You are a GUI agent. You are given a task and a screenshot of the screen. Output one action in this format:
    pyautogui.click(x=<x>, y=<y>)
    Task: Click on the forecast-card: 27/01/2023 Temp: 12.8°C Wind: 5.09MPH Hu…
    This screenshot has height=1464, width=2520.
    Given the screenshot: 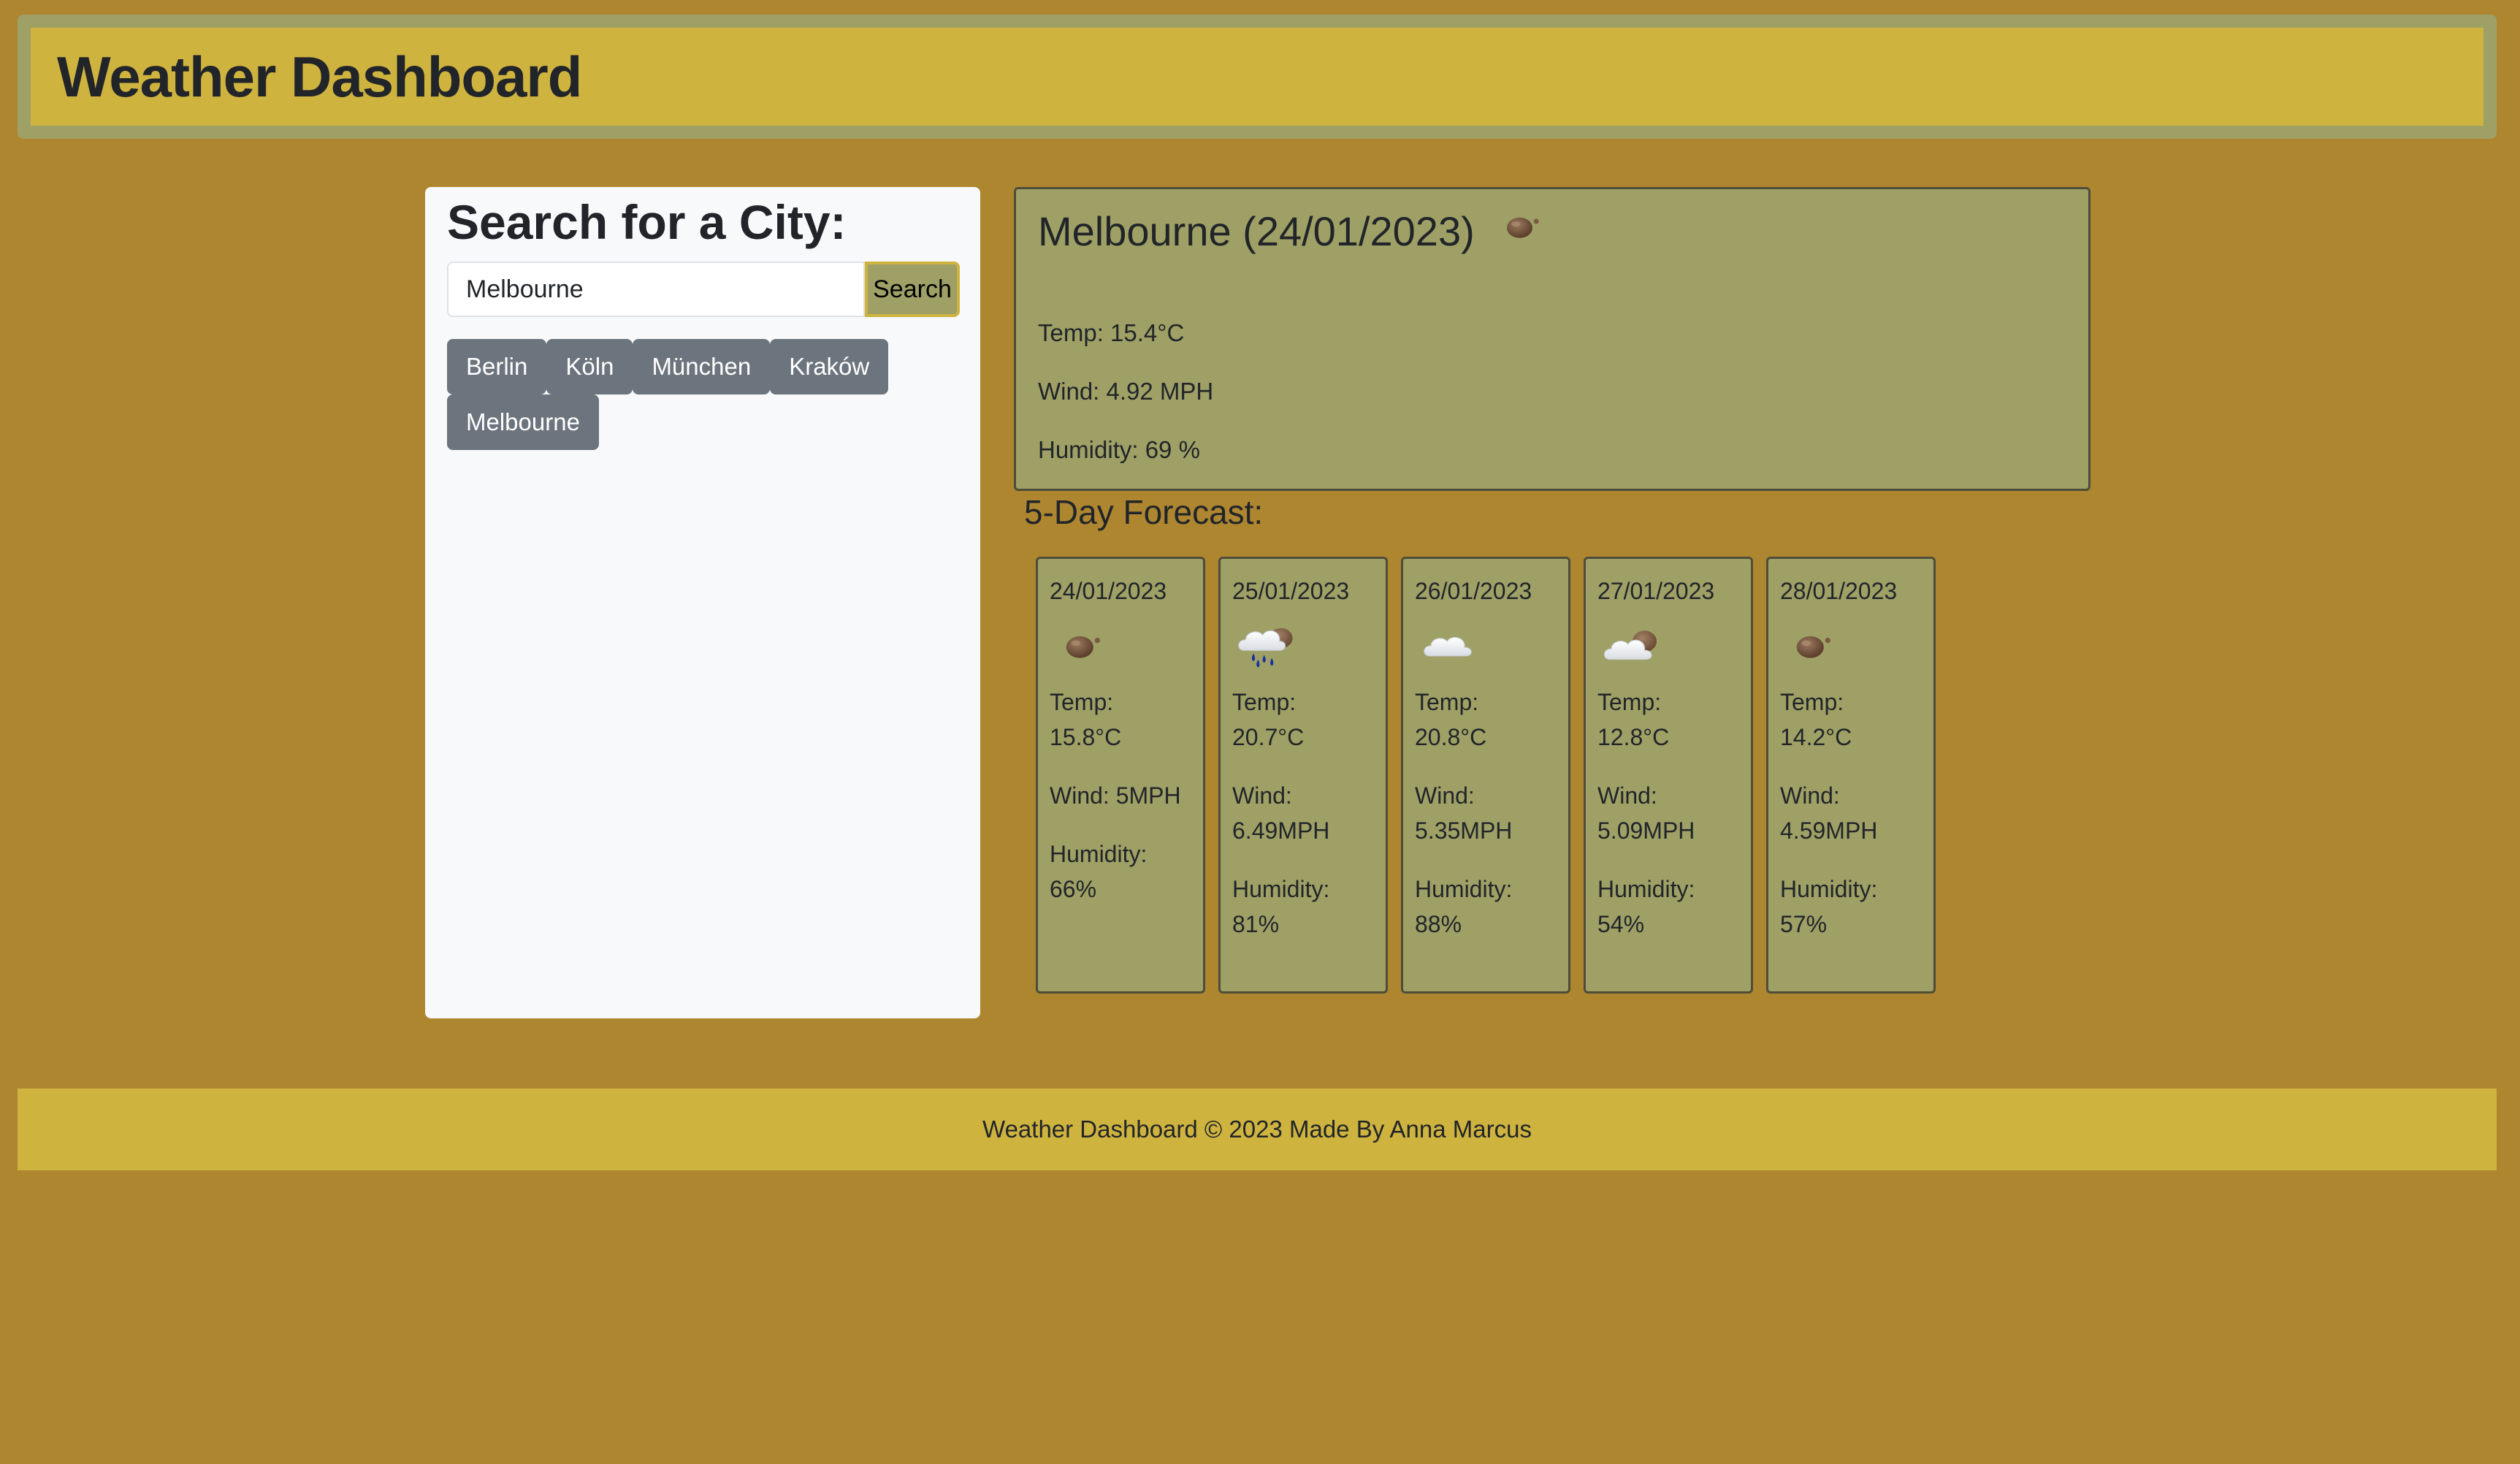 What is the action you would take?
    pyautogui.click(x=1668, y=776)
    